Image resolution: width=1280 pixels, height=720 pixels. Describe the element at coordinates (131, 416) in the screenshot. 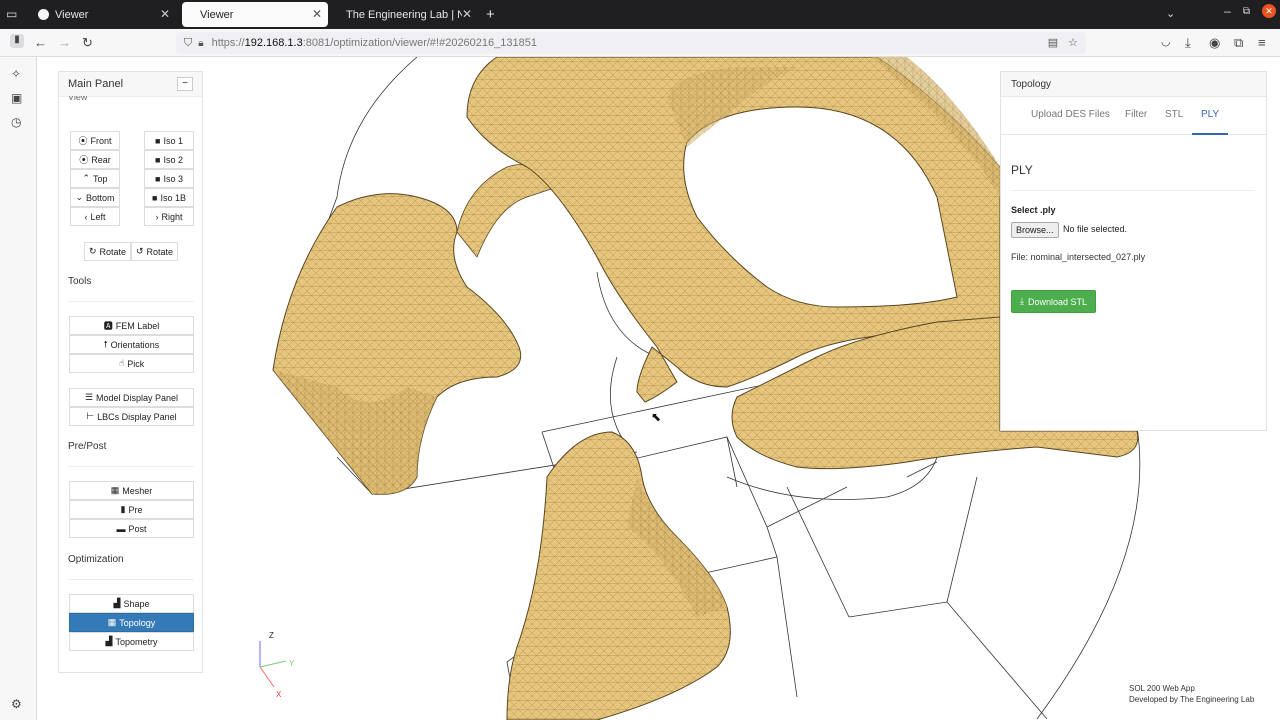

I see `lbcs-display-panel-button: ⊢ LBCs Display Panel` at that location.